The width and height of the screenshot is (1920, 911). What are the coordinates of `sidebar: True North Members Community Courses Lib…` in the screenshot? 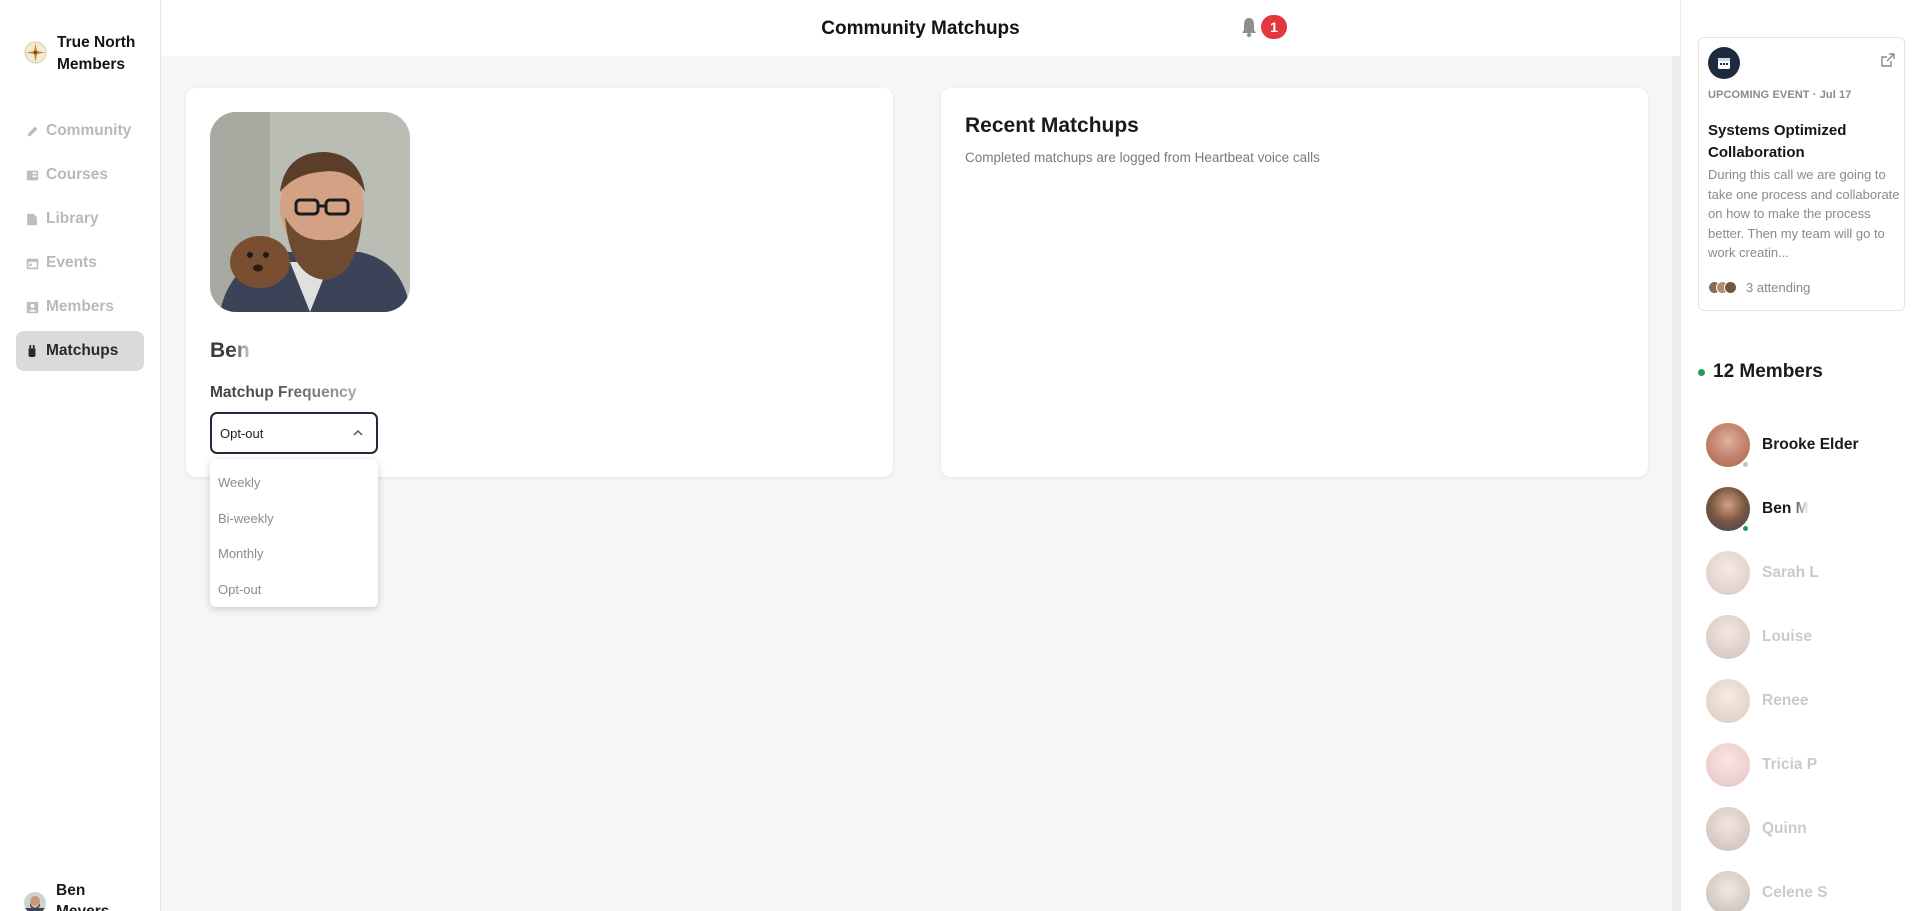 It's located at (80, 455).